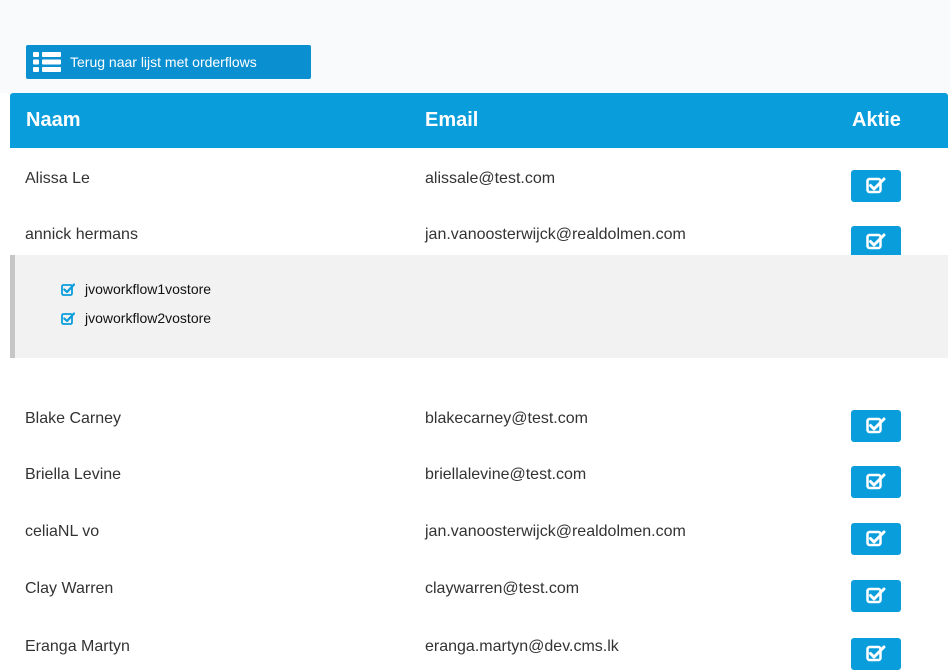 The height and width of the screenshot is (671, 950). I want to click on table-header: Naam Email Aktie, so click(479, 120).